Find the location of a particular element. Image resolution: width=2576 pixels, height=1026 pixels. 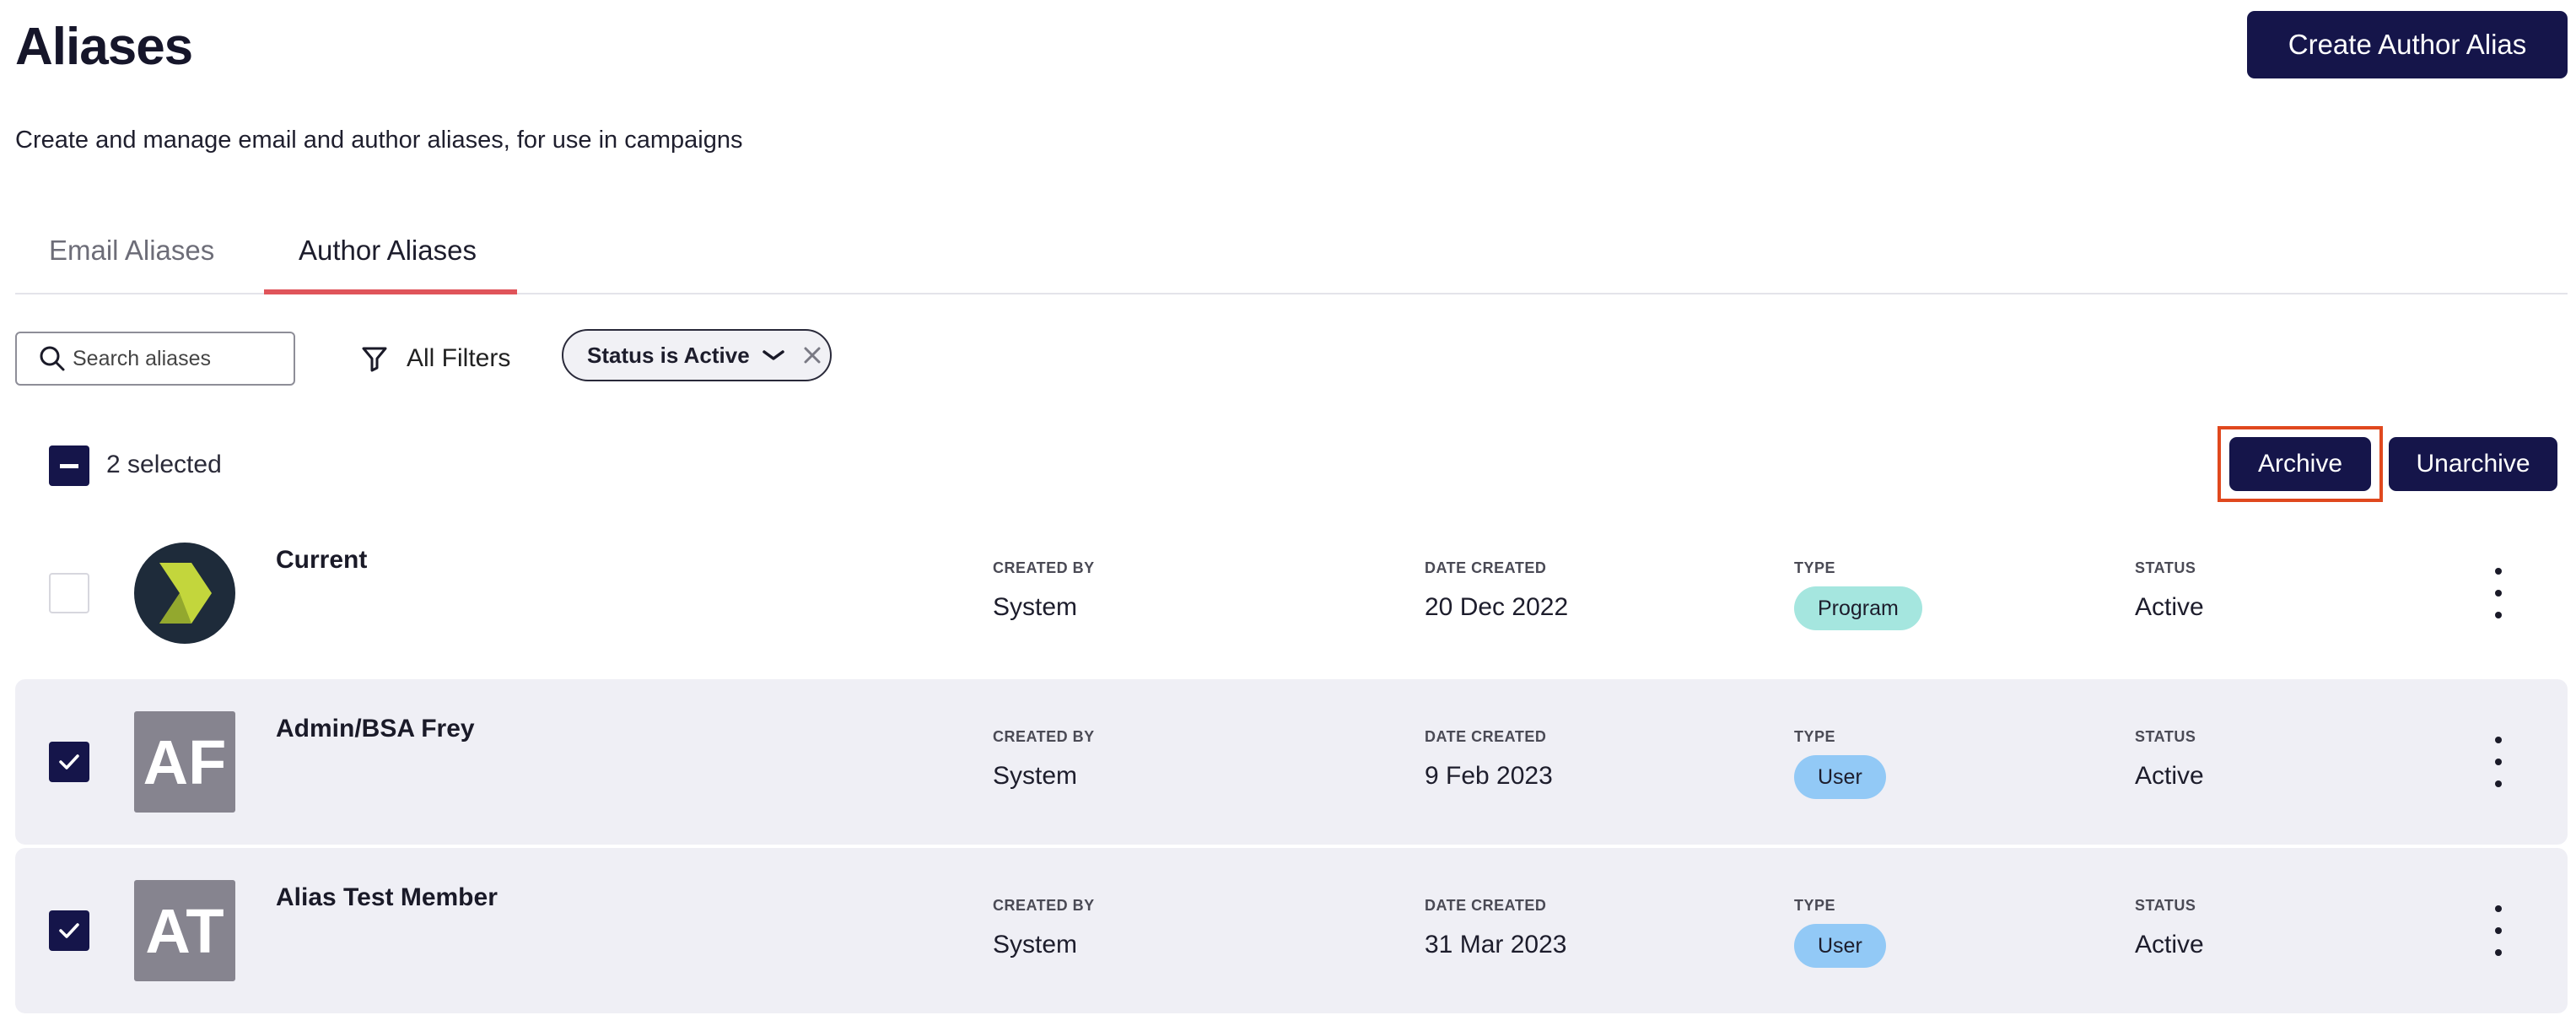

search-input is located at coordinates (178, 358).